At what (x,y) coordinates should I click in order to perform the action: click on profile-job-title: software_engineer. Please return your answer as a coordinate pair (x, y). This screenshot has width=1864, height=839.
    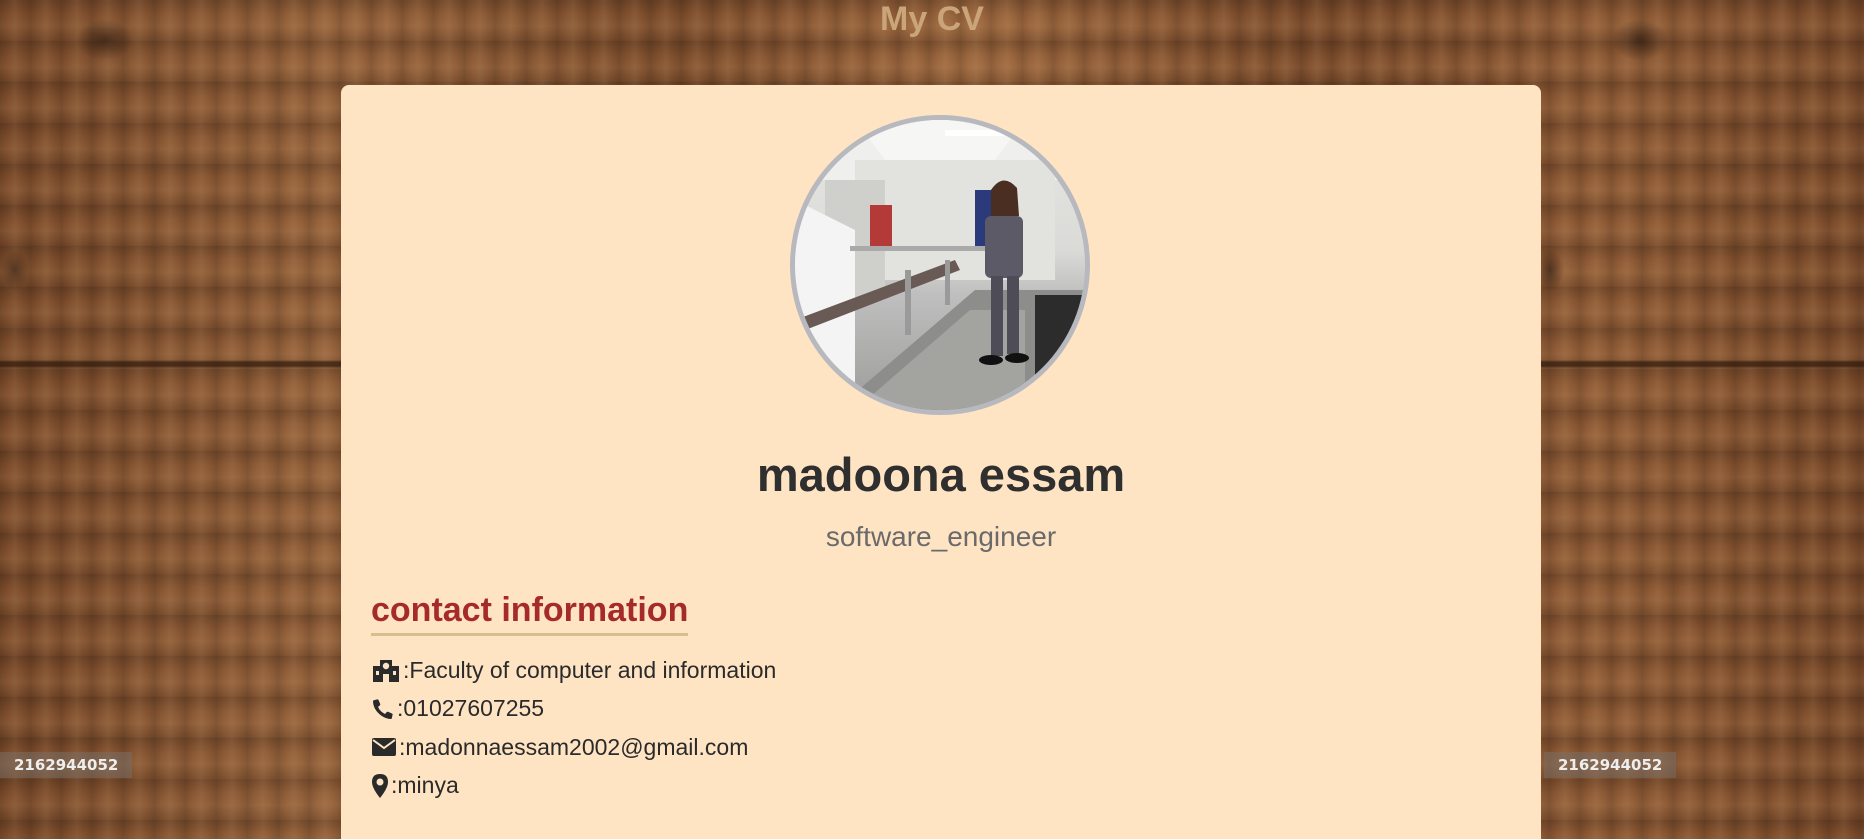
    Looking at the image, I should click on (941, 536).